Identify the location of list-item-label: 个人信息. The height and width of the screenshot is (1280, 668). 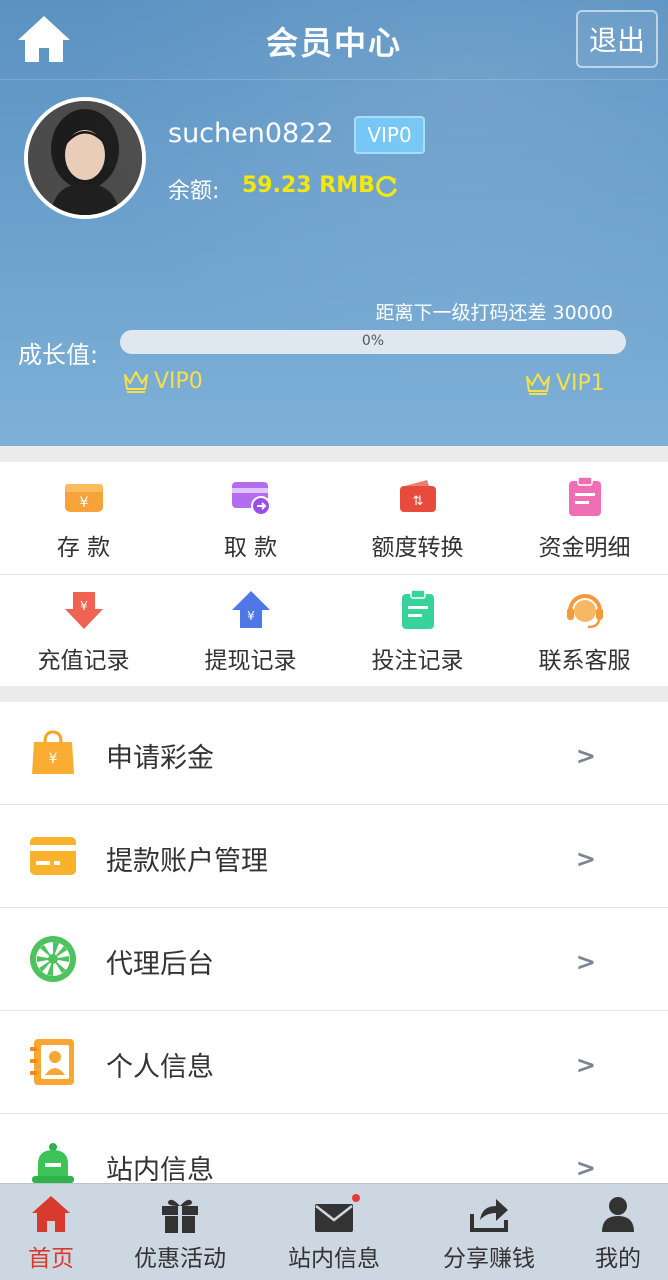
(160, 1067).